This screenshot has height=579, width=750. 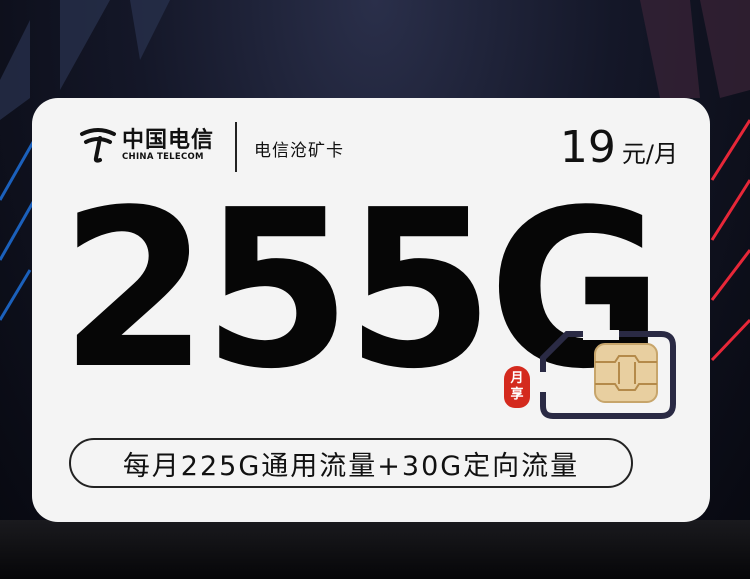 What do you see at coordinates (351, 463) in the screenshot?
I see `plan-description: 每月225G通用流量+30G定向流量` at bounding box center [351, 463].